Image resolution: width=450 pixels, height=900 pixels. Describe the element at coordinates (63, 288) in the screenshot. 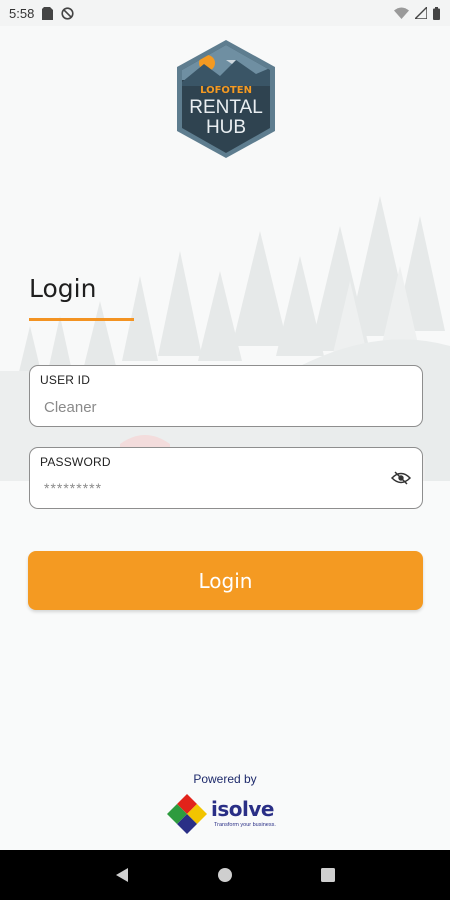

I see `page-title: Login` at that location.